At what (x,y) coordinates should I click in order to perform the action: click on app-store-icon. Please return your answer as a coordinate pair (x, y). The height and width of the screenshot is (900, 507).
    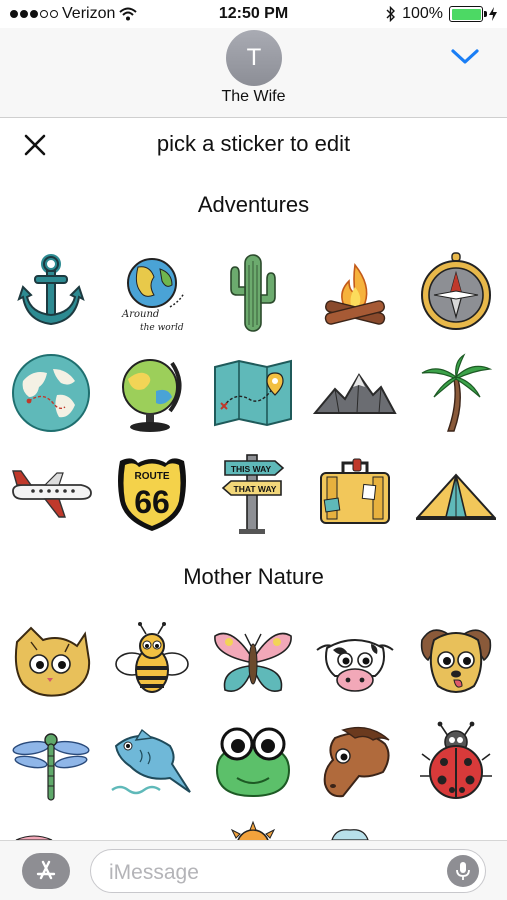
    Looking at the image, I should click on (46, 870).